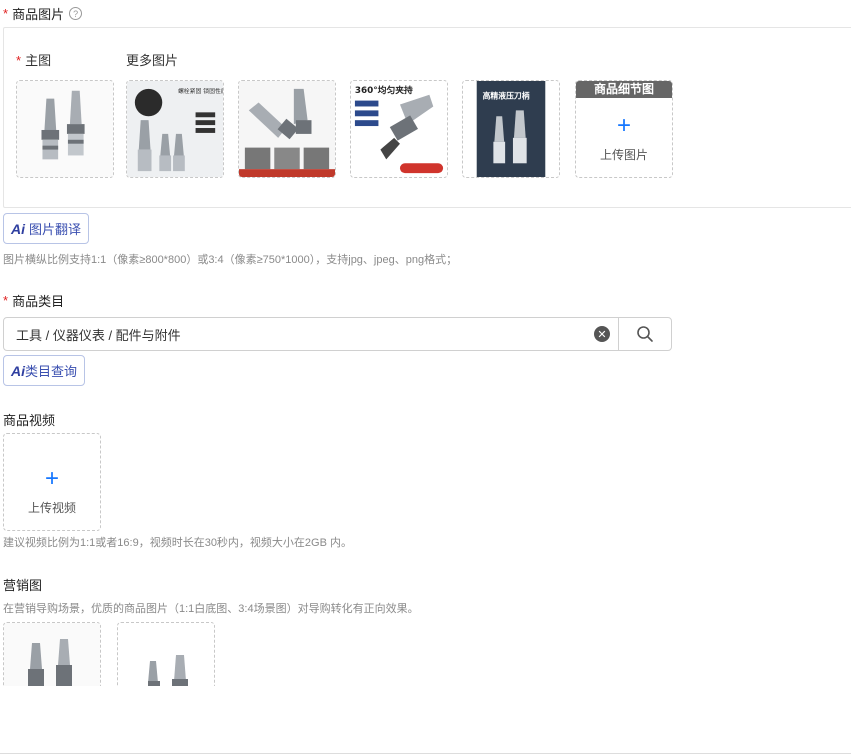  Describe the element at coordinates (506, 96) in the screenshot. I see `thumb-caption: 高精液压刀柄` at that location.